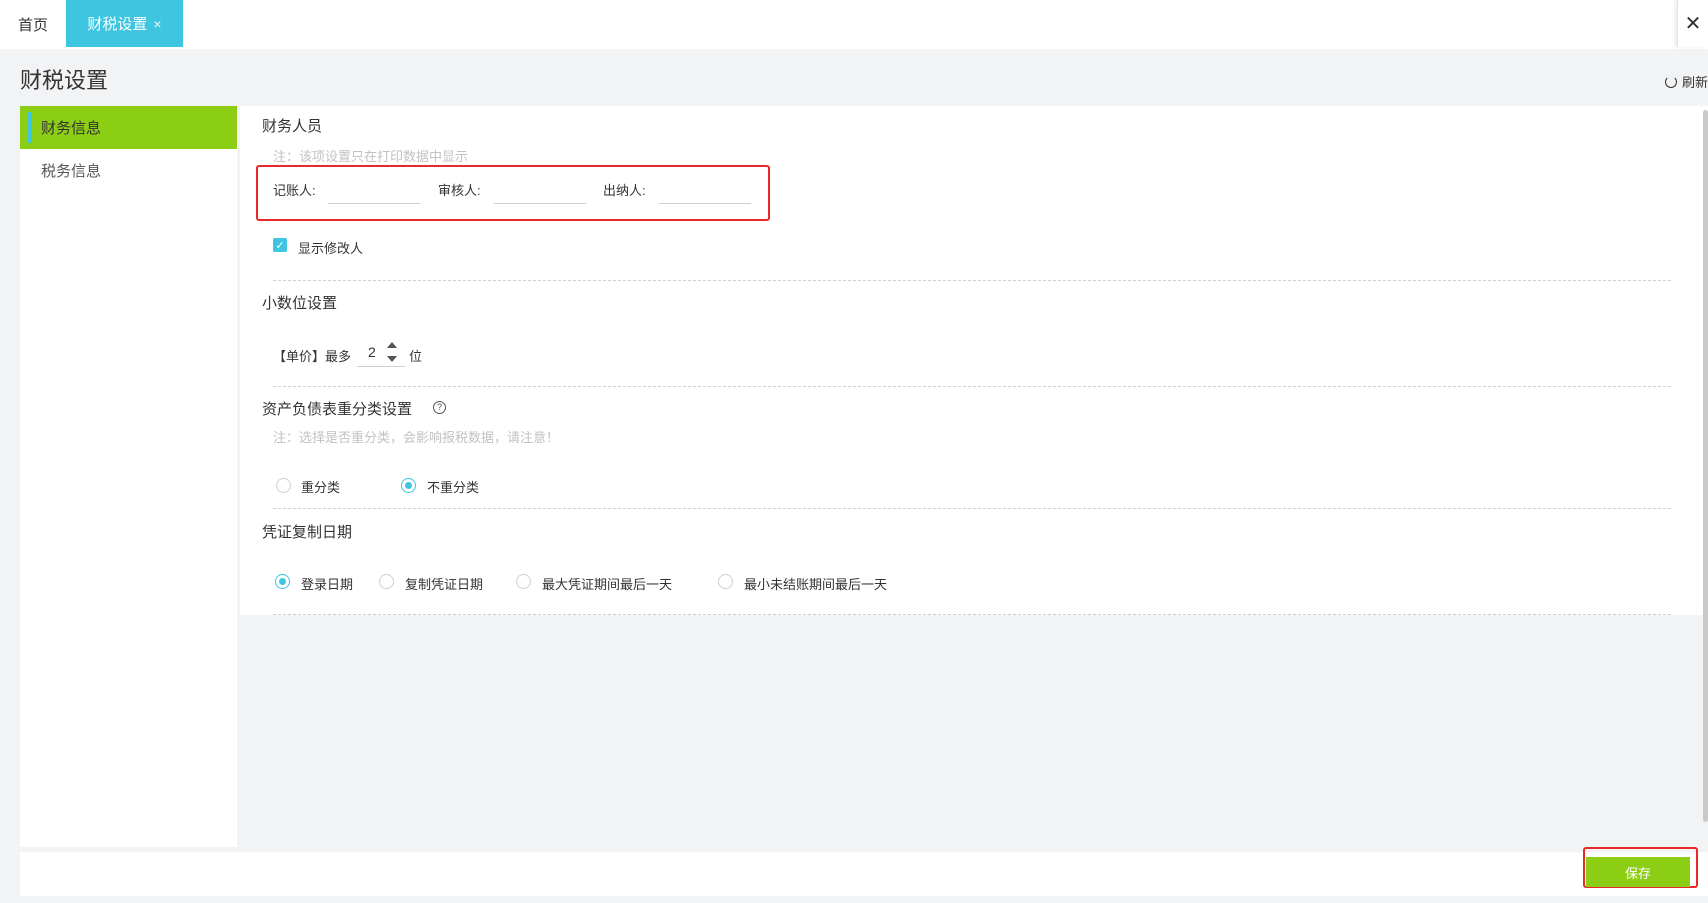 The width and height of the screenshot is (1708, 903). Describe the element at coordinates (416, 437) in the screenshot. I see `reclass-note: 注：选择是否重分类，会影响报税数据，请注意！` at that location.